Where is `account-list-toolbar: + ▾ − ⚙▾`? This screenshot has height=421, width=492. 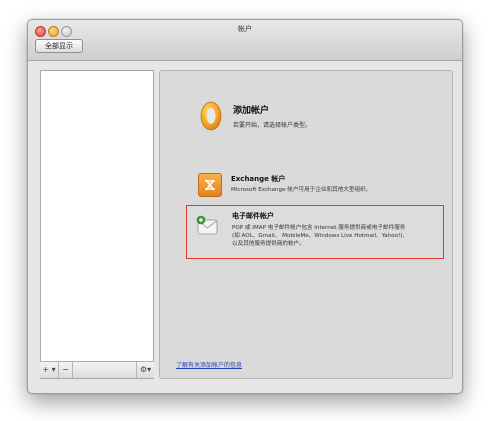
account-list-toolbar: + ▾ − ⚙▾ is located at coordinates (97, 369).